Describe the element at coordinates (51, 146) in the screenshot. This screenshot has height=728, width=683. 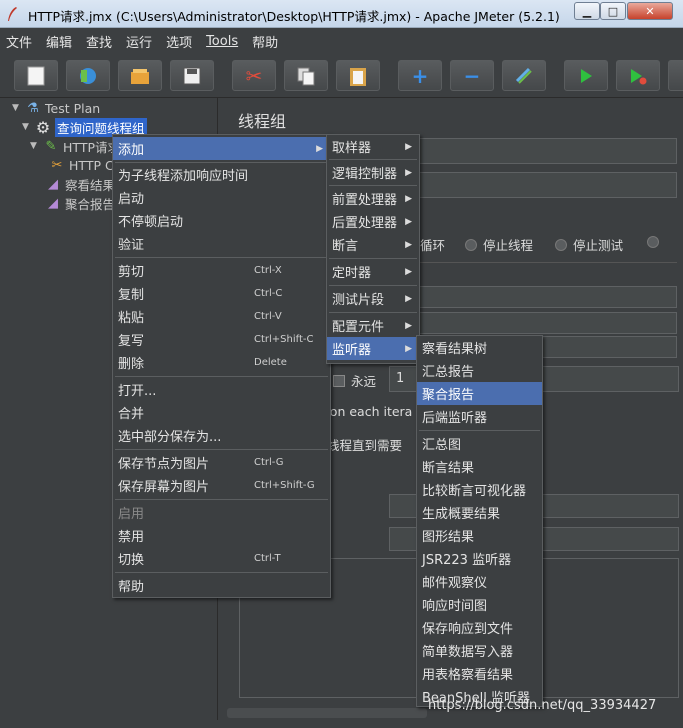
I see `pipette-icon: ✎` at that location.